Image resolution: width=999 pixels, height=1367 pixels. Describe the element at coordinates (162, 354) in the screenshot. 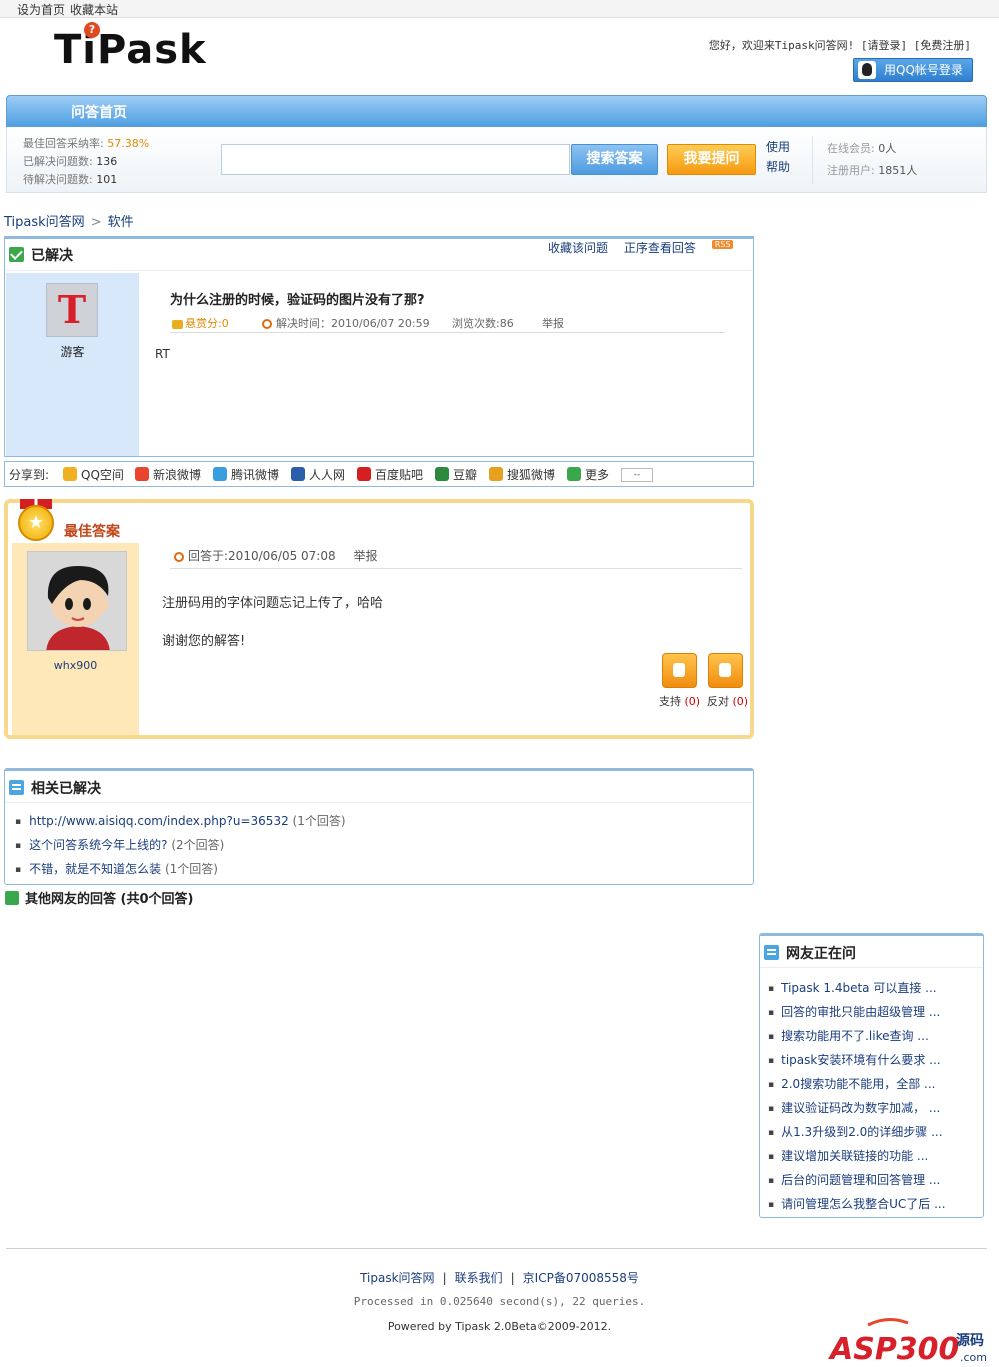

I see `question-body: RT` at that location.